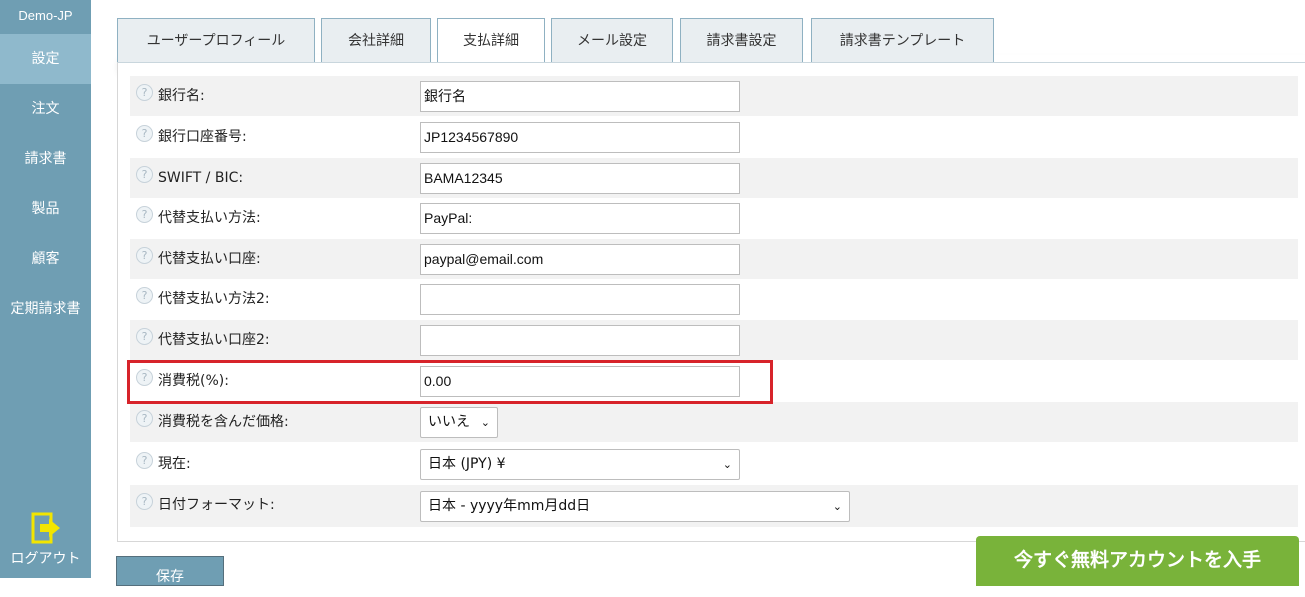  I want to click on tab-invoice-settings: 請求書設定, so click(741, 40).